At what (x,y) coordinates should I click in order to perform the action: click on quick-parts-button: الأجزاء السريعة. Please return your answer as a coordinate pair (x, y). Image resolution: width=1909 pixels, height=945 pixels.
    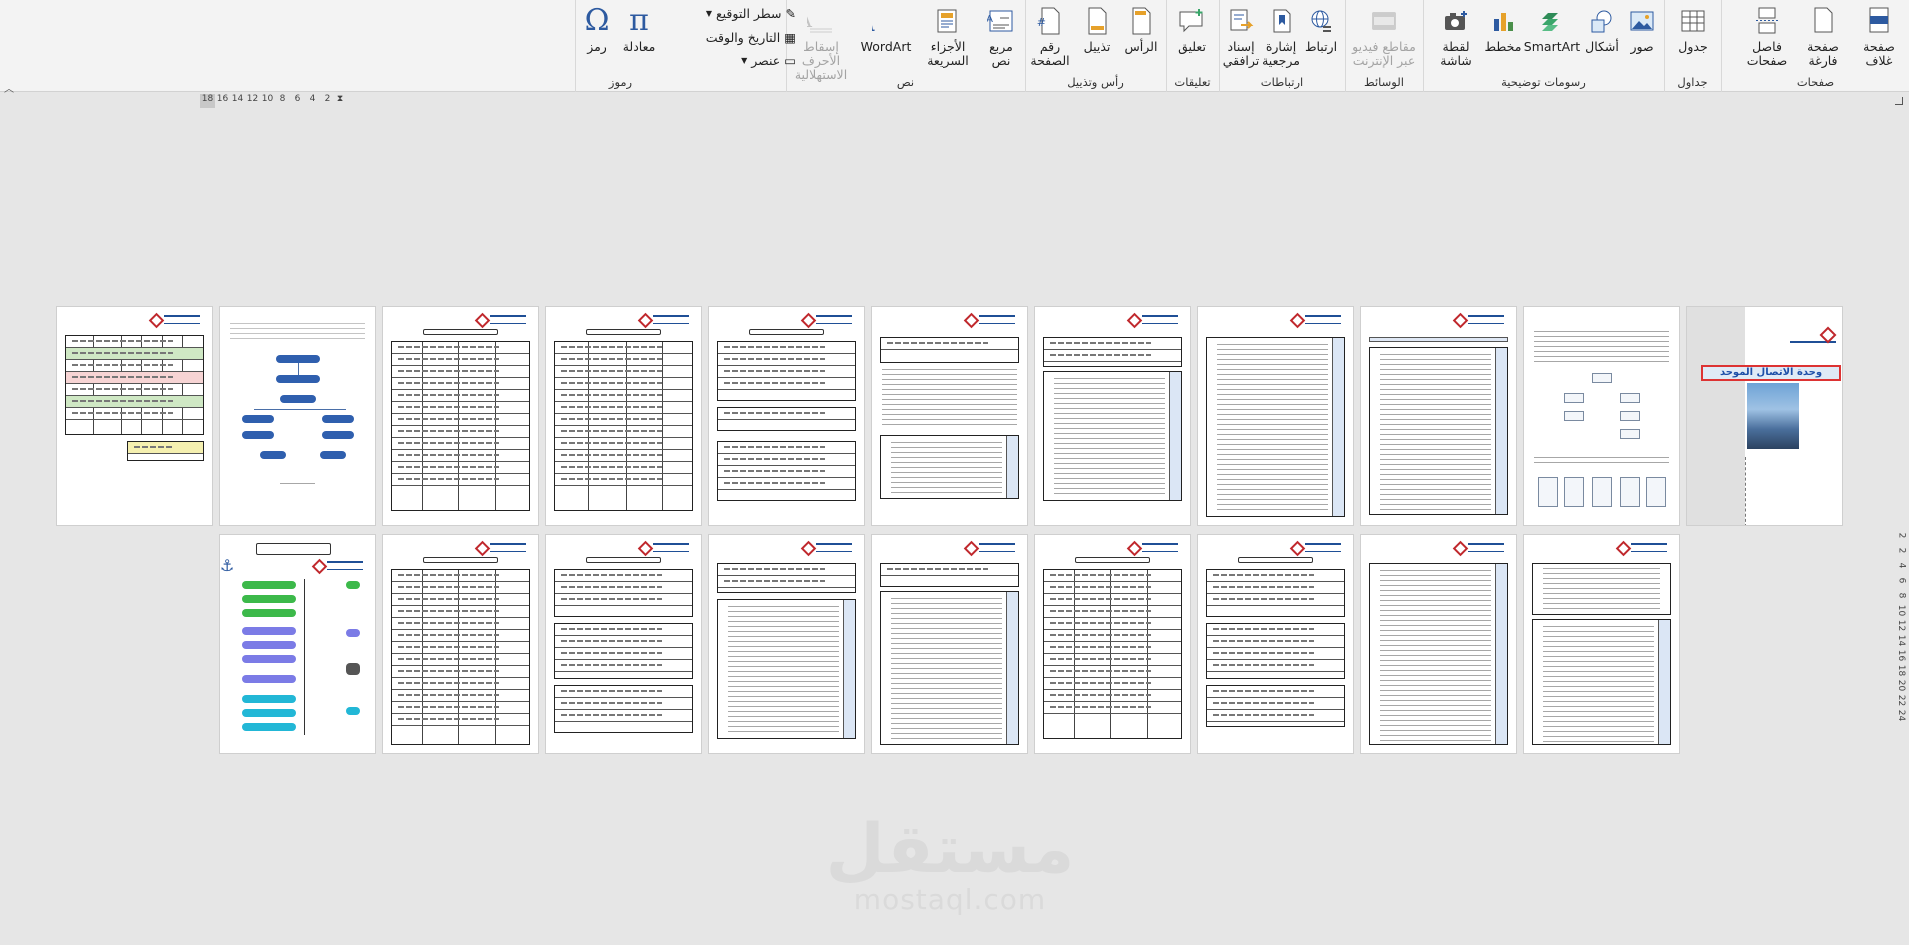
    Looking at the image, I should click on (948, 36).